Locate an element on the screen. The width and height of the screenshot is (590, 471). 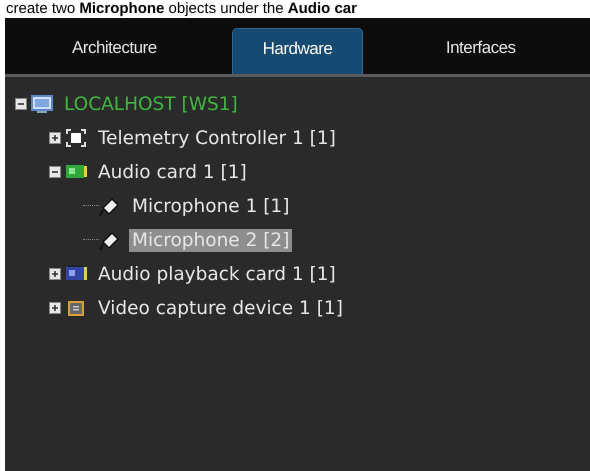
tab: Architecture is located at coordinates (114, 51).